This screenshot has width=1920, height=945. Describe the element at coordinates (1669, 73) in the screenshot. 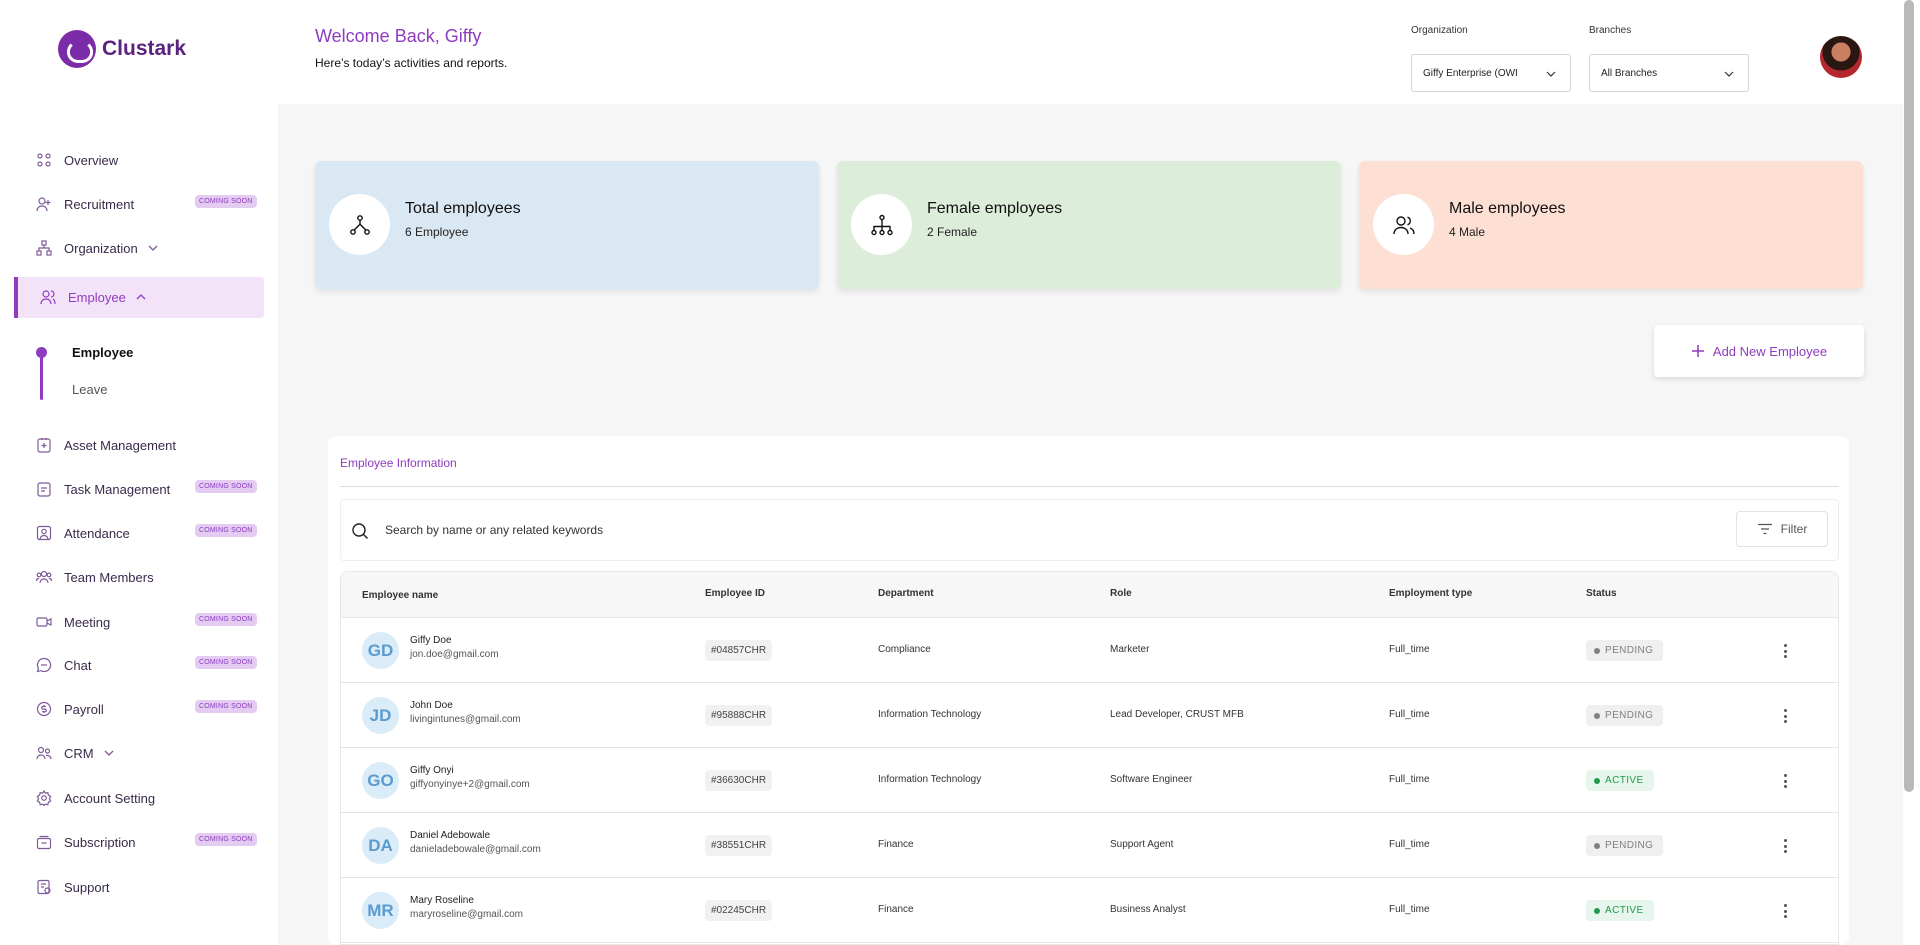

I see `branches-select: All Branches` at that location.